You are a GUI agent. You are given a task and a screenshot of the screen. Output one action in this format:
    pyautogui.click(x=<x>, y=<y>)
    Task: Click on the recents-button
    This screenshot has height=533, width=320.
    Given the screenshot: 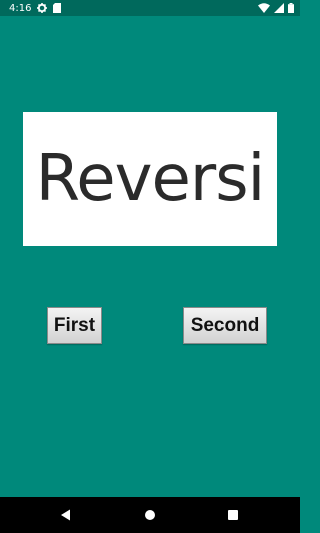 What is the action you would take?
    pyautogui.click(x=233, y=515)
    